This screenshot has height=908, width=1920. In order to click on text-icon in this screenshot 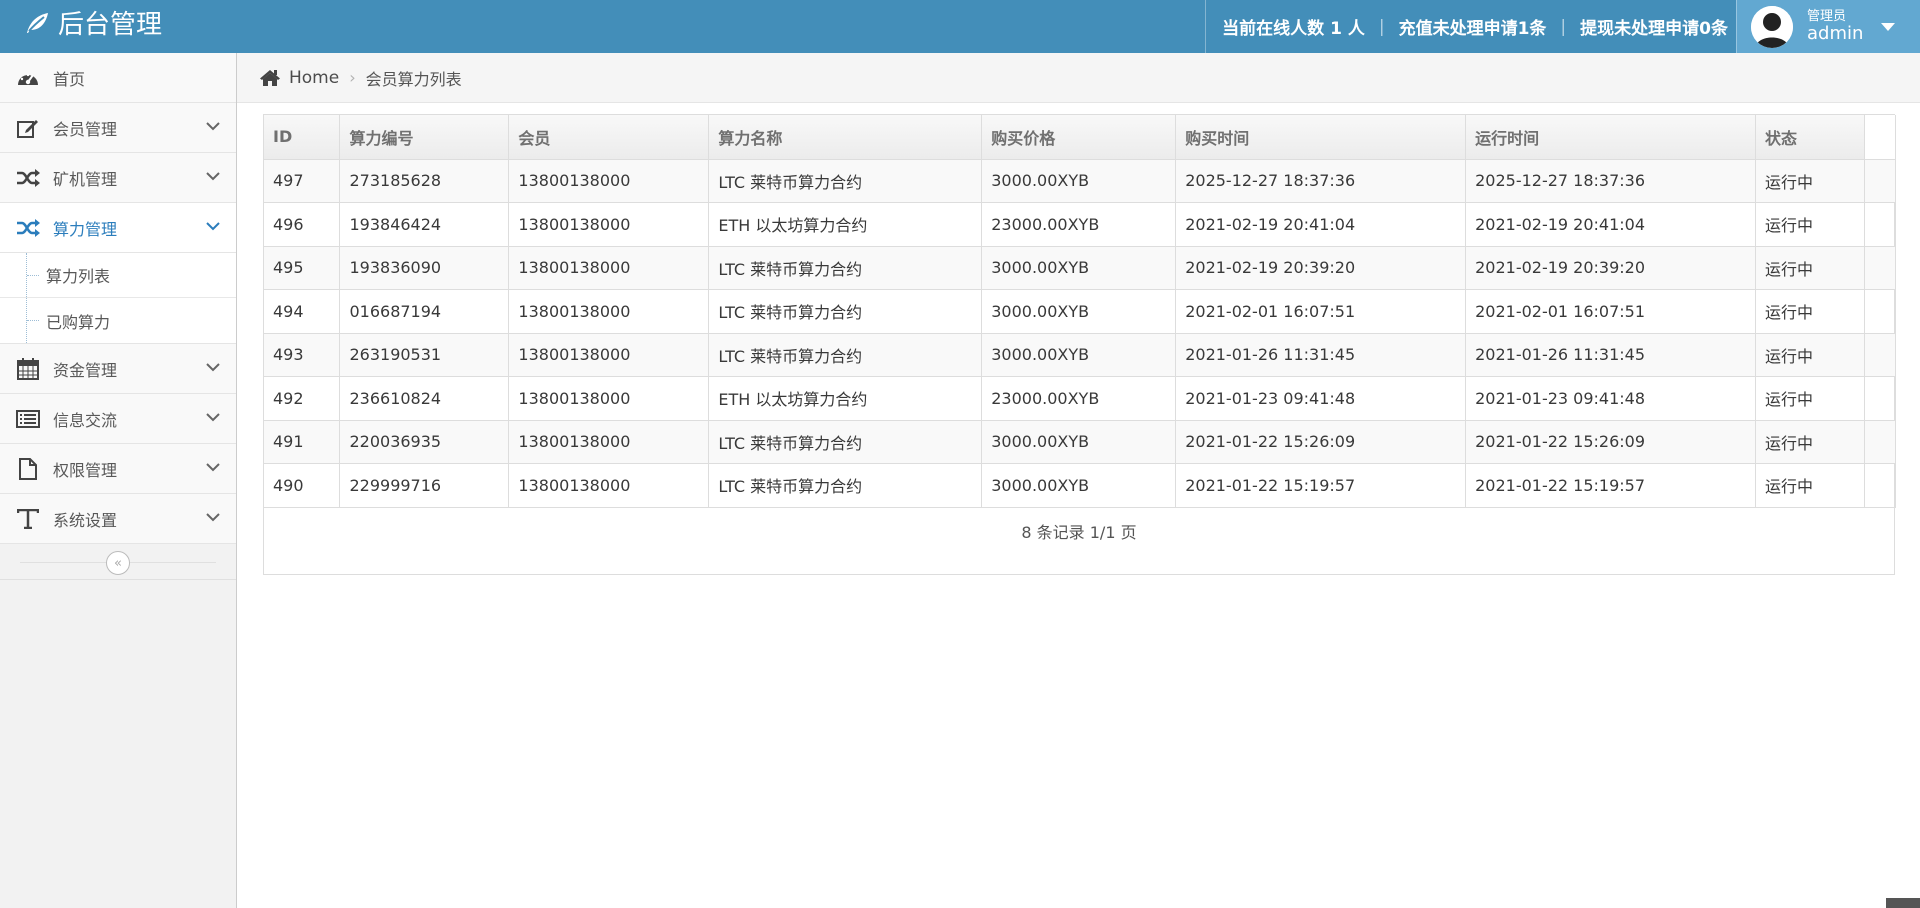, I will do `click(28, 519)`.